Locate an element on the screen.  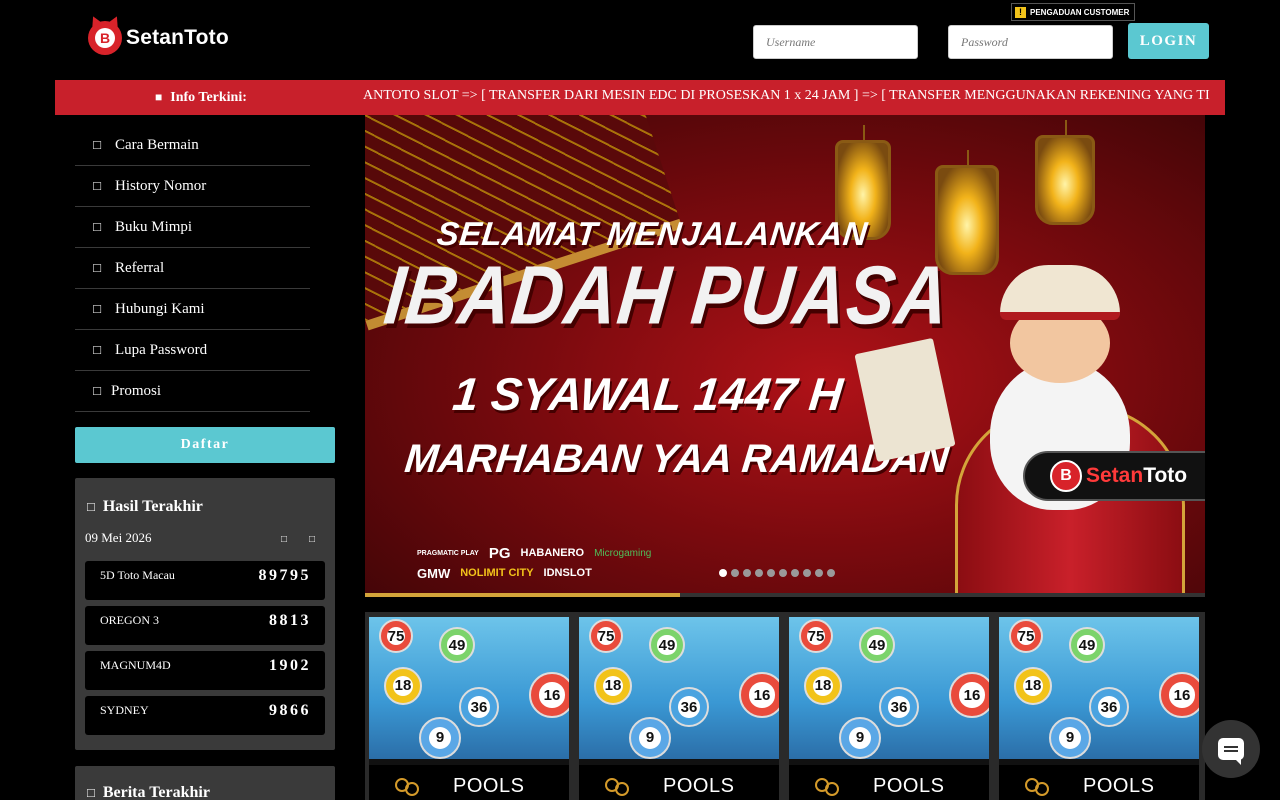
berita-terakhir-panel: □ Berita Terakhir is located at coordinates (205, 783).